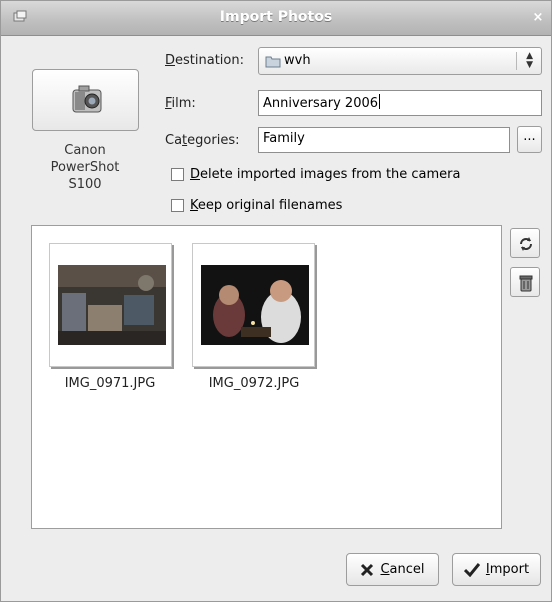  I want to click on camera-button, so click(85, 100).